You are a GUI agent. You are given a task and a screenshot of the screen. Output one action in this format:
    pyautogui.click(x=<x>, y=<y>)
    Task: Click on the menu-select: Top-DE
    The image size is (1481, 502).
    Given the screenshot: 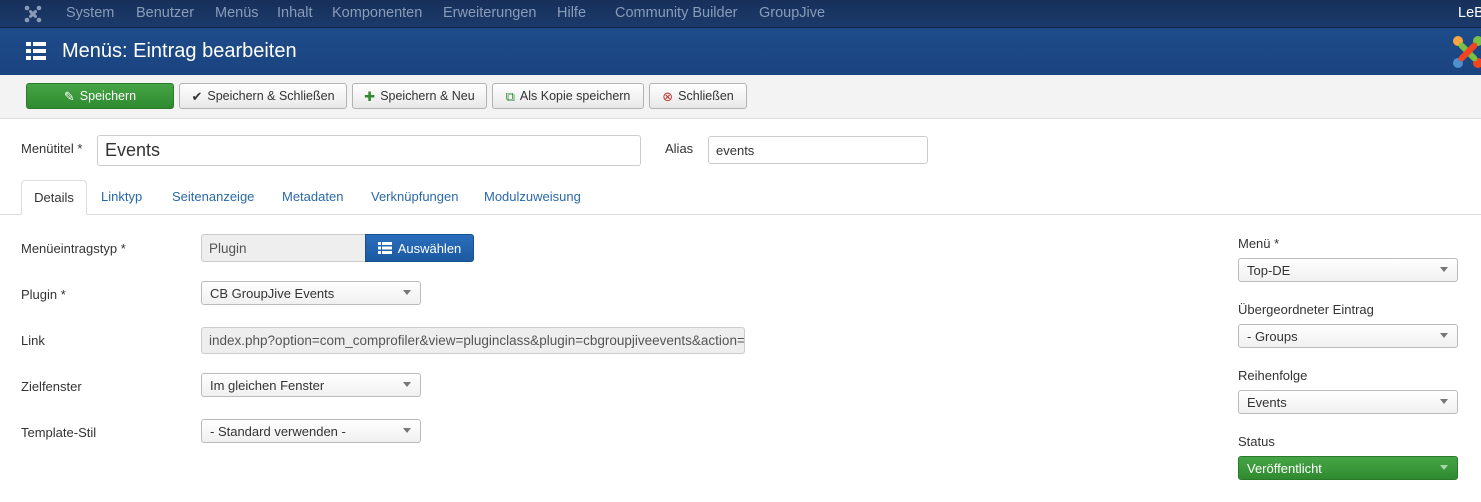 What is the action you would take?
    pyautogui.click(x=1348, y=270)
    